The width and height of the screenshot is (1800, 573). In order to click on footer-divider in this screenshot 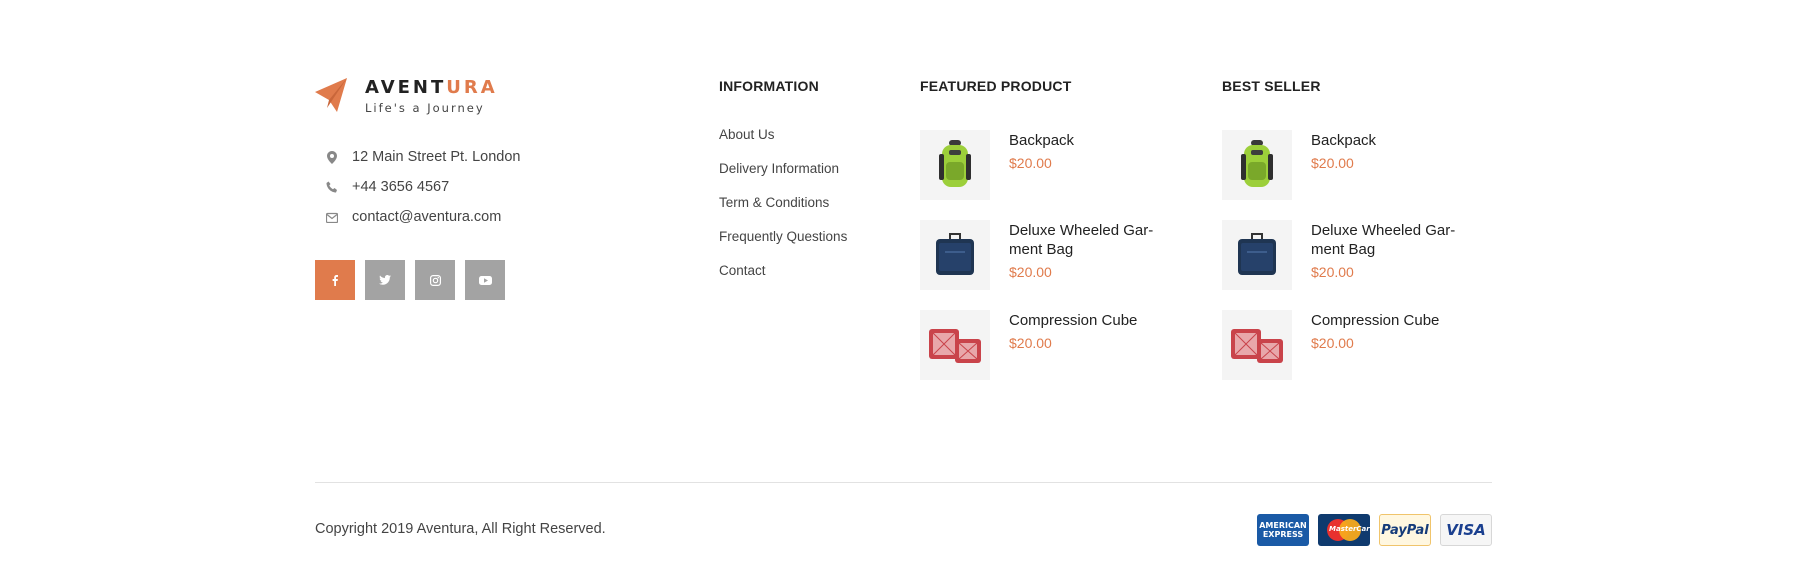, I will do `click(903, 482)`.